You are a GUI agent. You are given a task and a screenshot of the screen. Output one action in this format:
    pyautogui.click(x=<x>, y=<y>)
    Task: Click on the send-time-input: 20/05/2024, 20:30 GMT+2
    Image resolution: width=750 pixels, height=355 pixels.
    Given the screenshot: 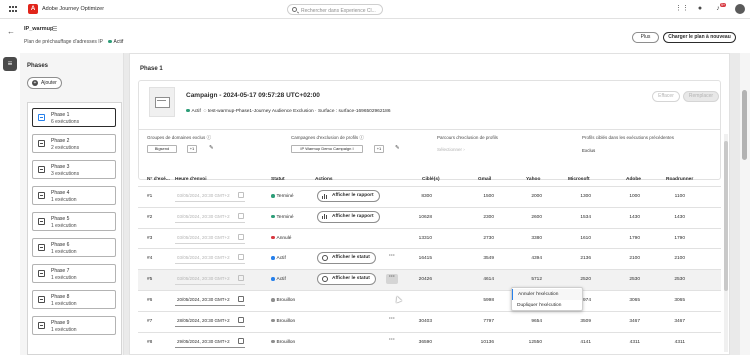 What is the action you would take?
    pyautogui.click(x=210, y=300)
    